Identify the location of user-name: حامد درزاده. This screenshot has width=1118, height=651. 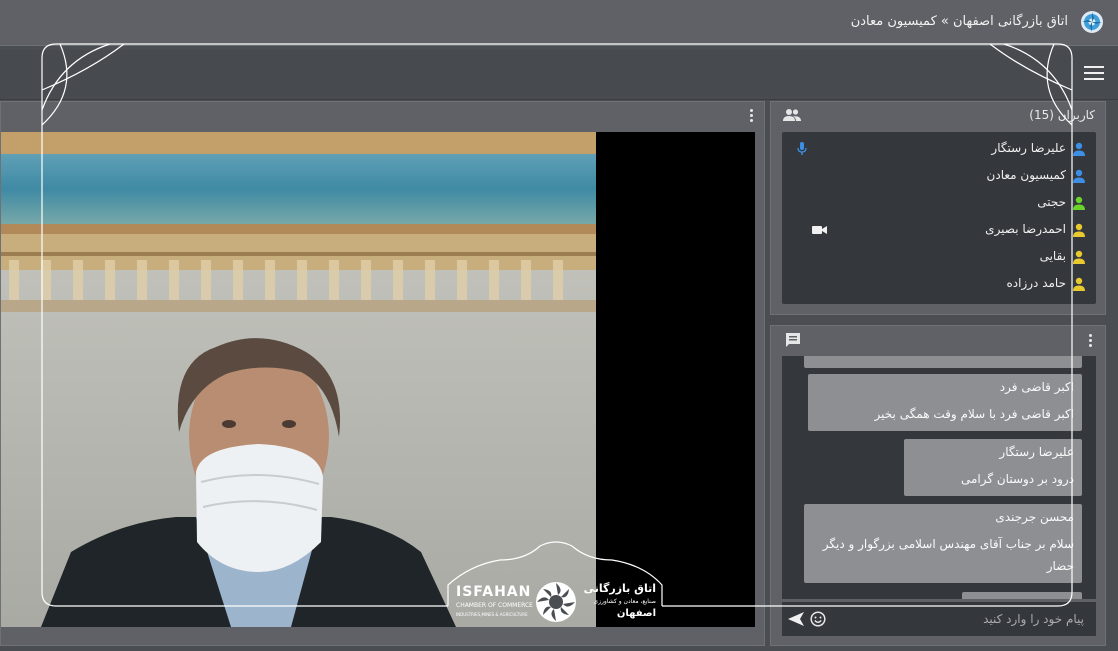
(1036, 283).